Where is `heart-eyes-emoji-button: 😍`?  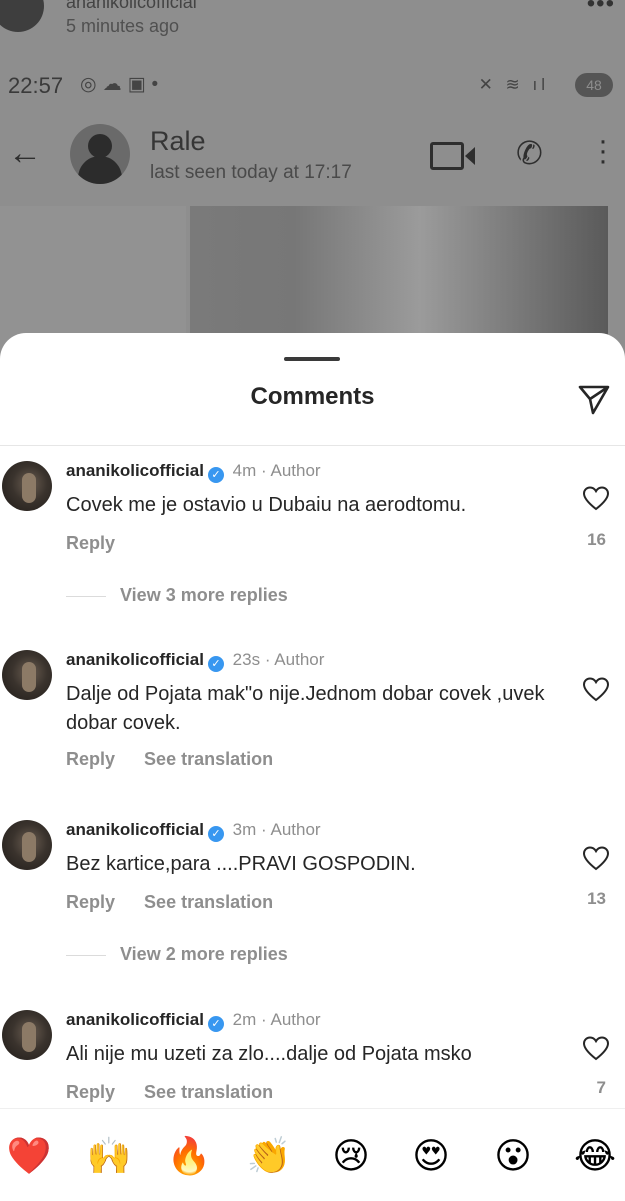
heart-eyes-emoji-button: 😍 is located at coordinates (431, 1157).